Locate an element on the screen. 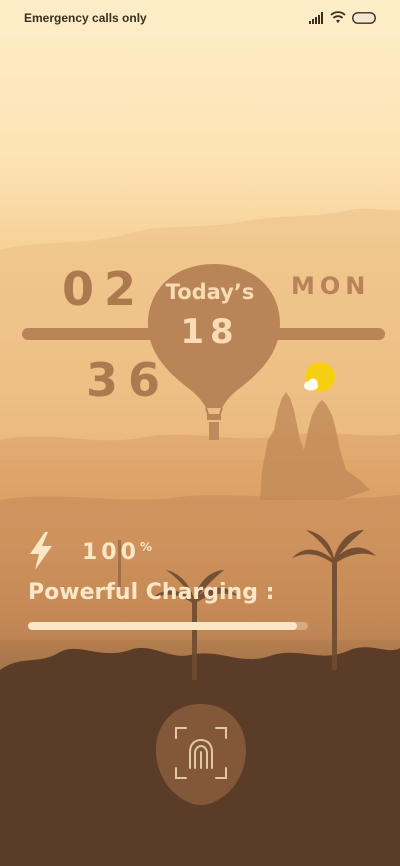  battery-icon is located at coordinates (364, 18).